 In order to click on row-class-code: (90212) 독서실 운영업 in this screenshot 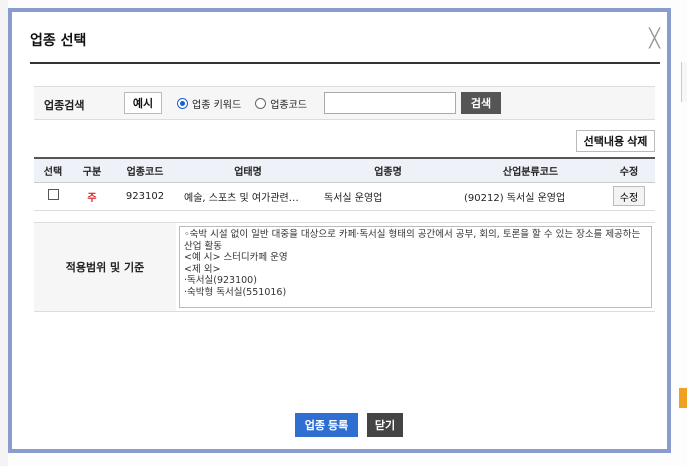, I will do `click(530, 196)`.